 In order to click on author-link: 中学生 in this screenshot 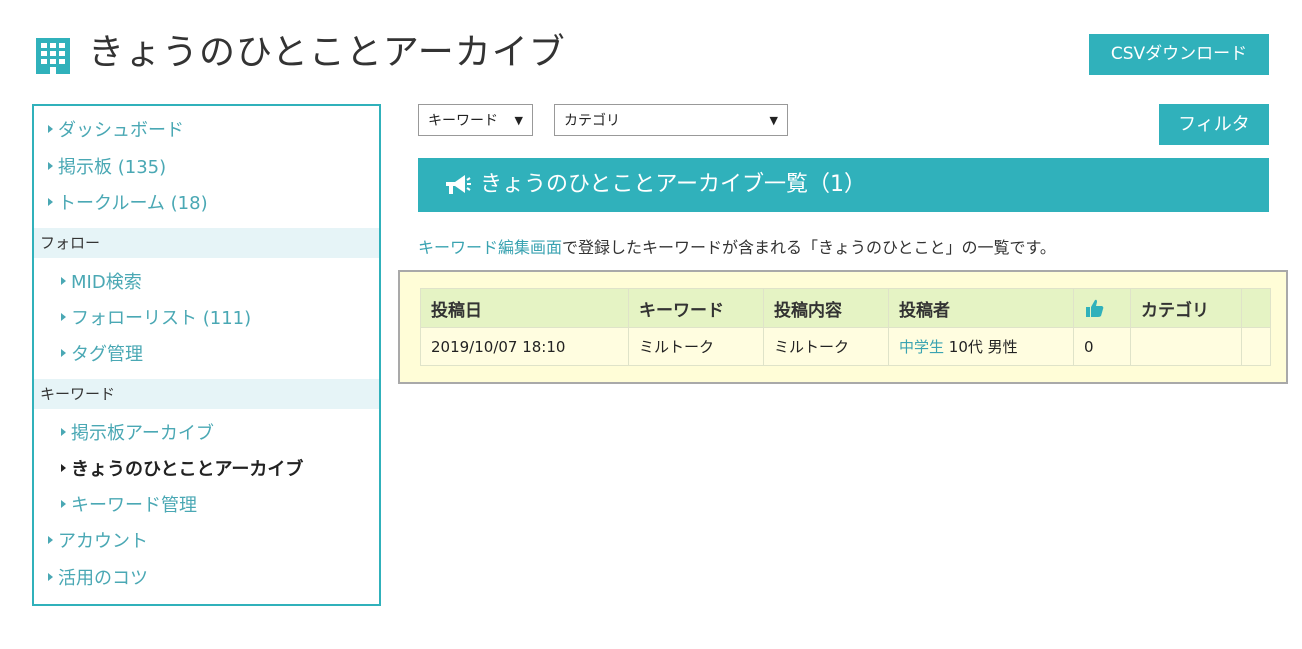, I will do `click(921, 347)`.